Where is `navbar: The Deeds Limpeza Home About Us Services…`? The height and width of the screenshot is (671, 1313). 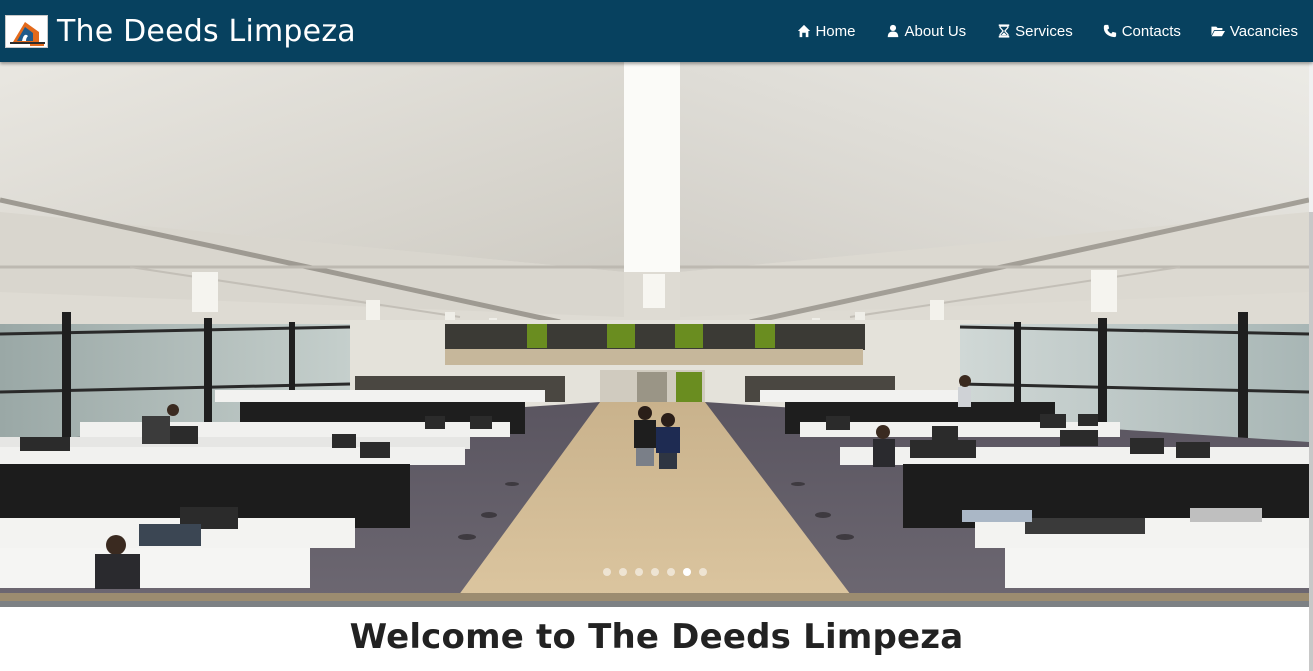 navbar: The Deeds Limpeza Home About Us Services… is located at coordinates (656, 31).